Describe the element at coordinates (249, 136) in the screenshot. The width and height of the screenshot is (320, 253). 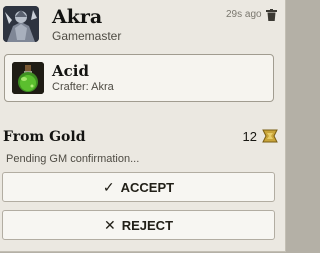
I see `cost-amount: 12` at that location.